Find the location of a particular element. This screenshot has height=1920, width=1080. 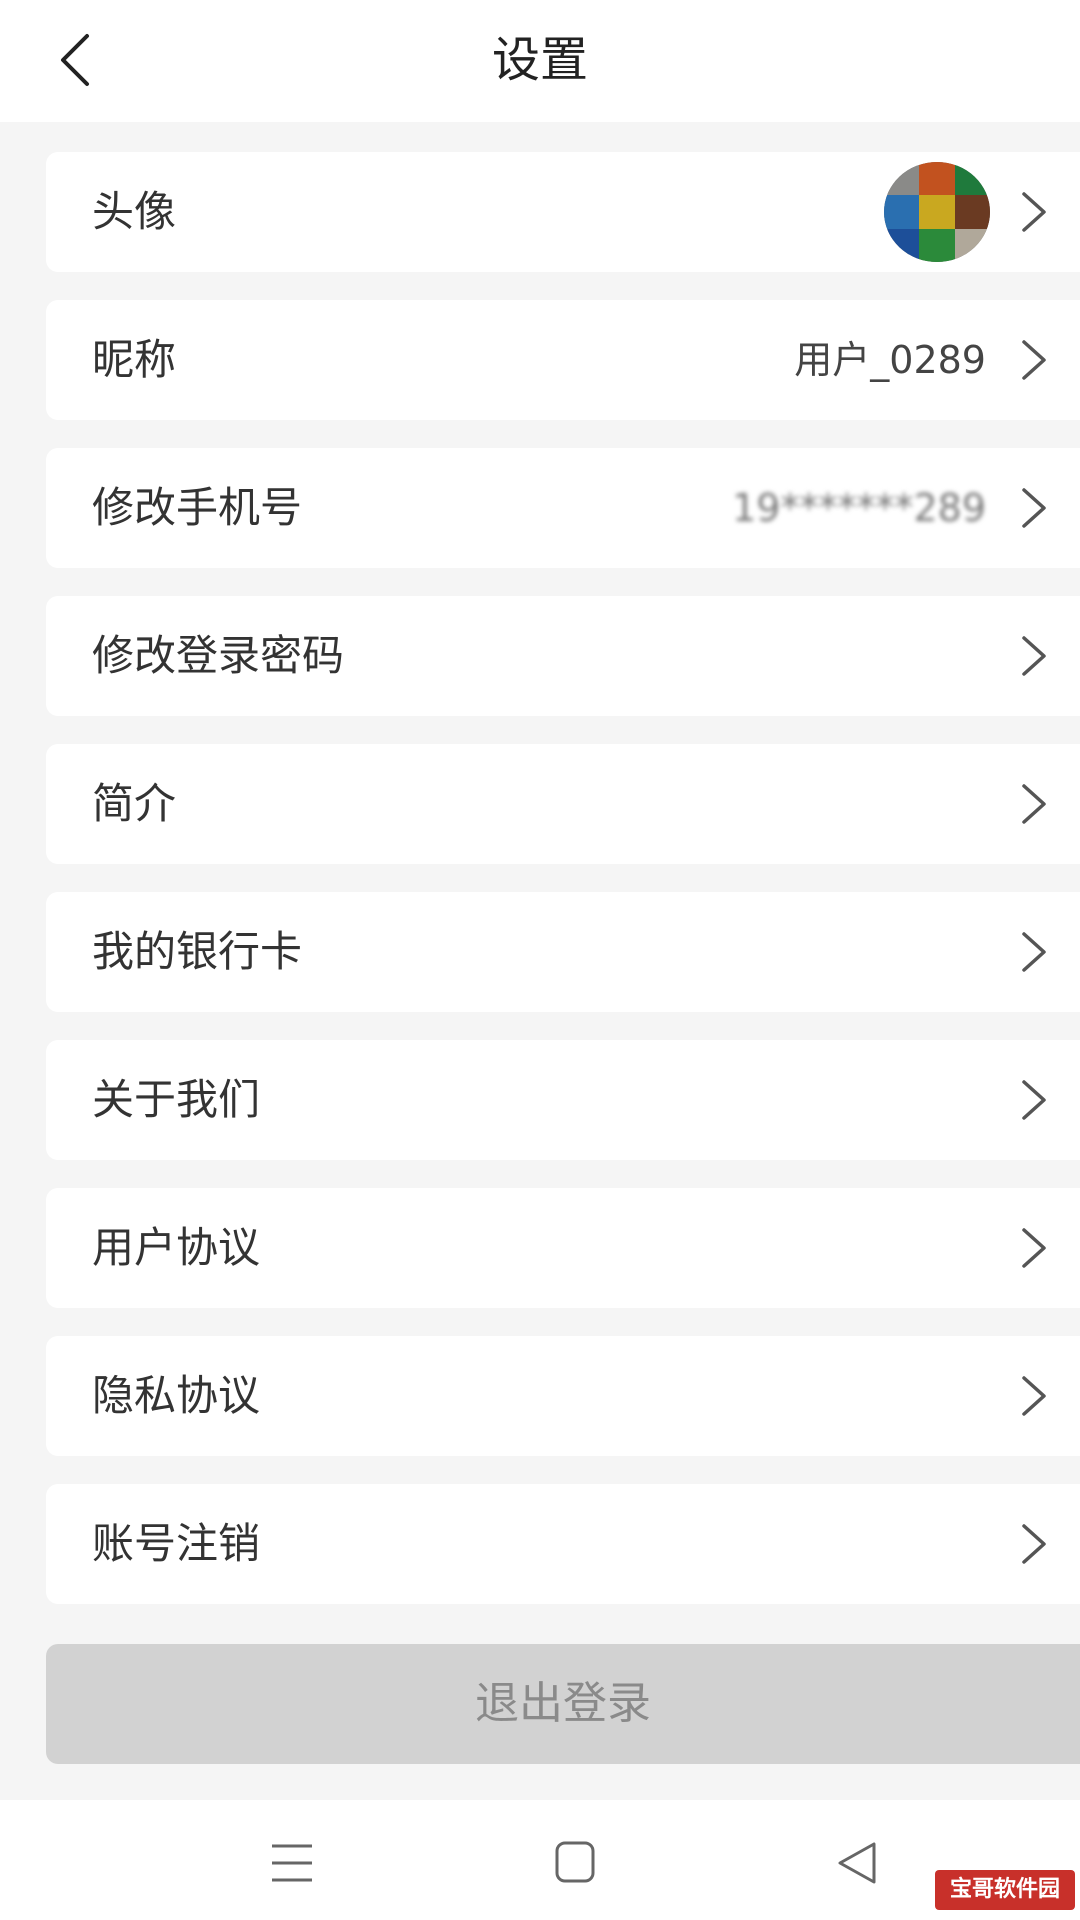

top-bar: 设置 is located at coordinates (540, 61).